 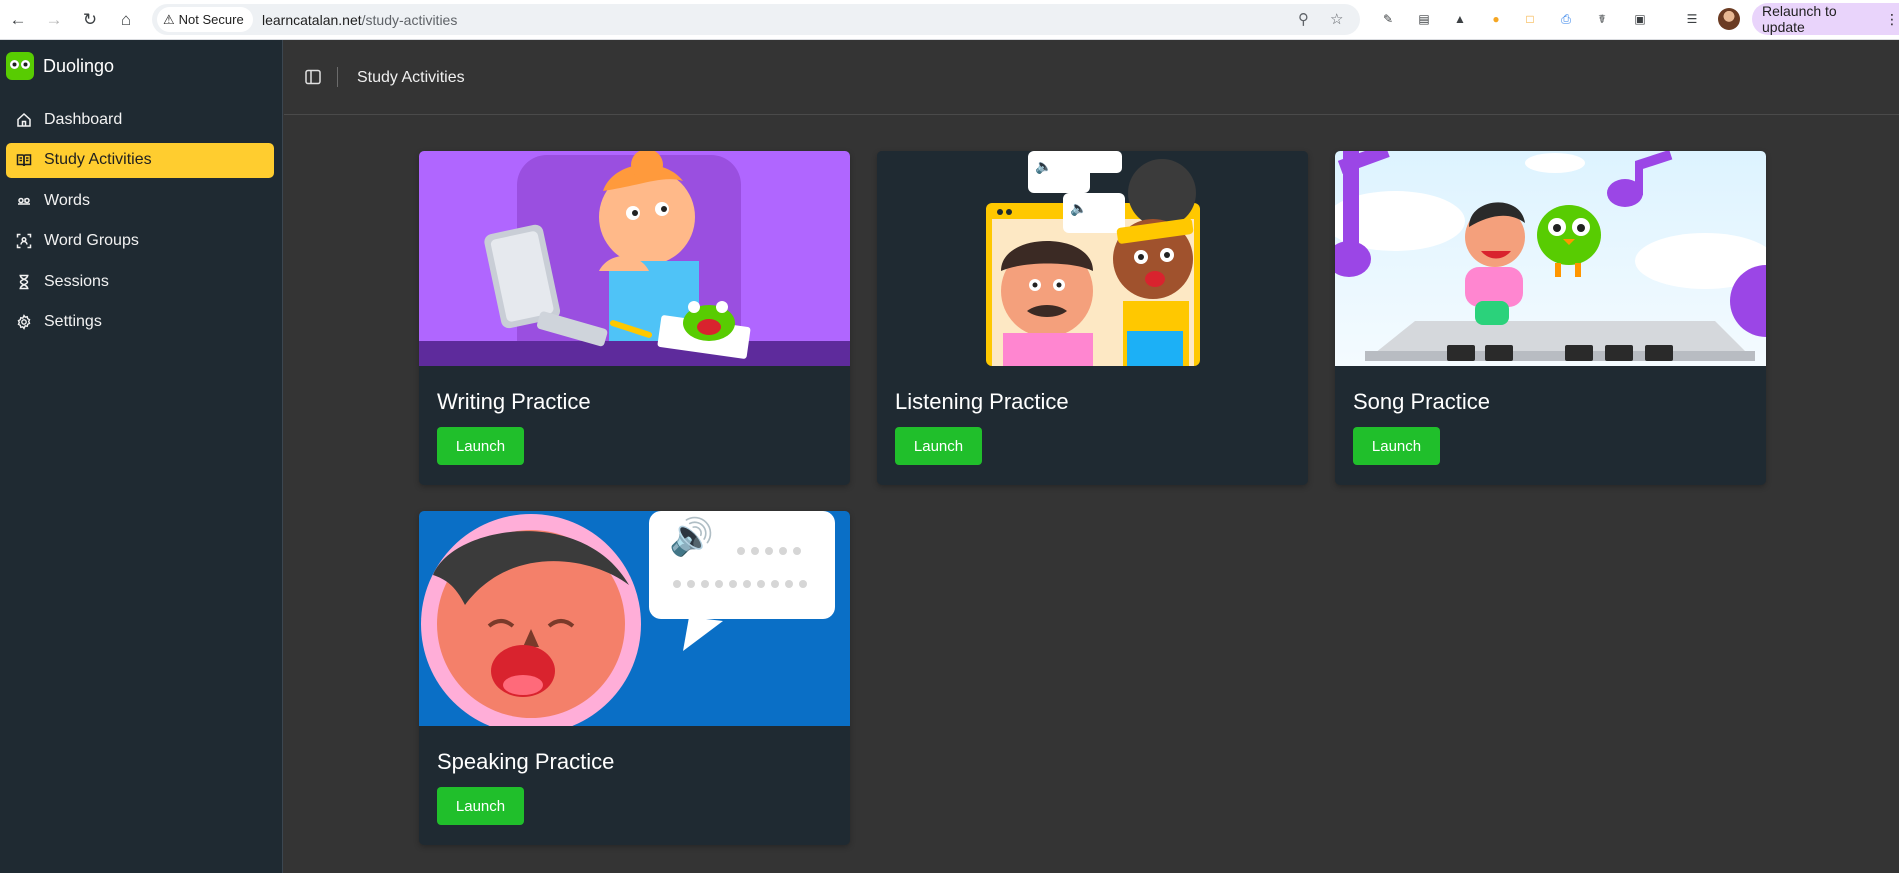 I want to click on activity-card-writing: Writing Practice Launch, so click(x=634, y=318).